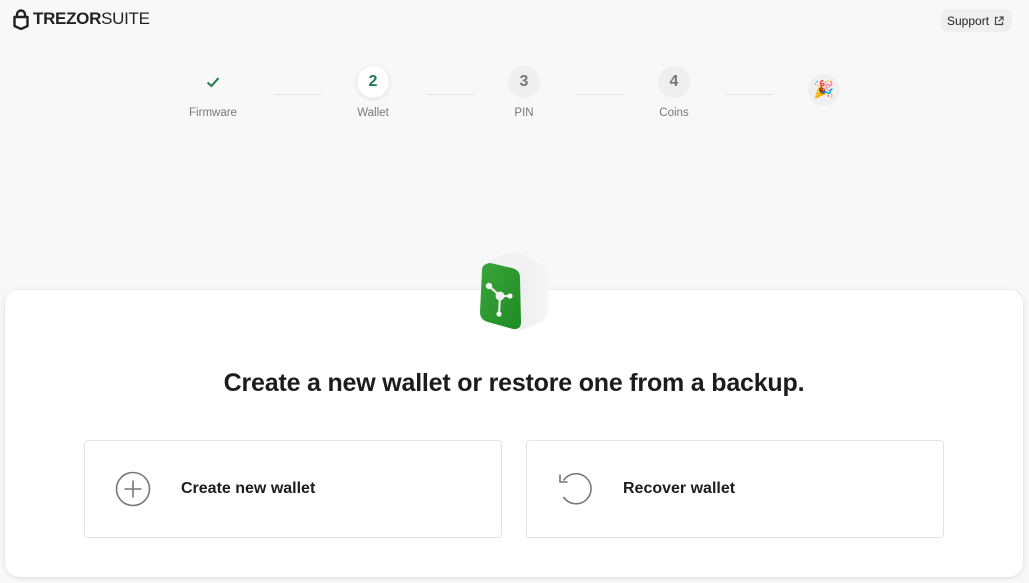 The image size is (1029, 583). Describe the element at coordinates (968, 20) in the screenshot. I see `support-label: Support` at that location.